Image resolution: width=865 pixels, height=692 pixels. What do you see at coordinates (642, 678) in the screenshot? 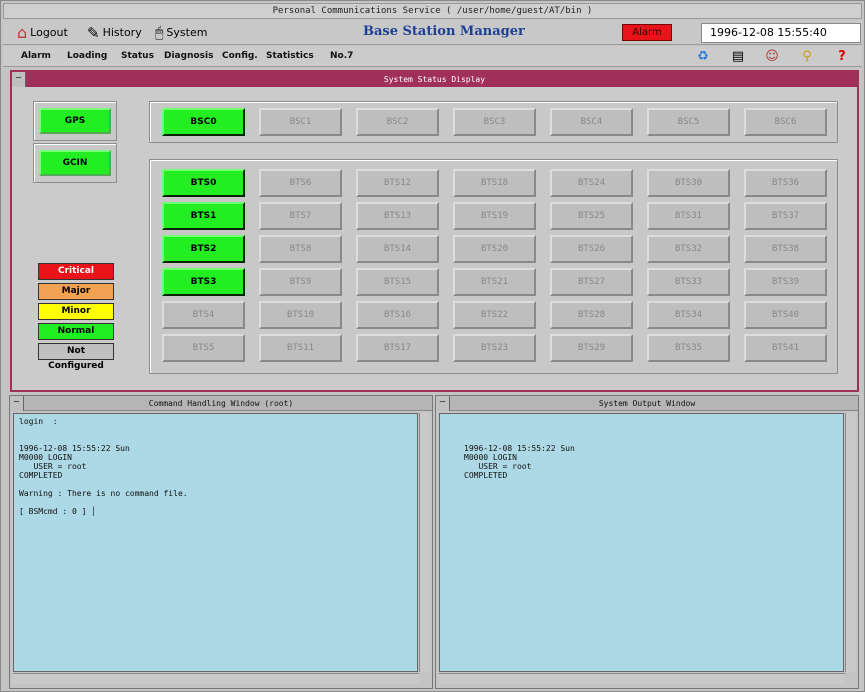
I see `output-horizontal-scrollbar` at bounding box center [642, 678].